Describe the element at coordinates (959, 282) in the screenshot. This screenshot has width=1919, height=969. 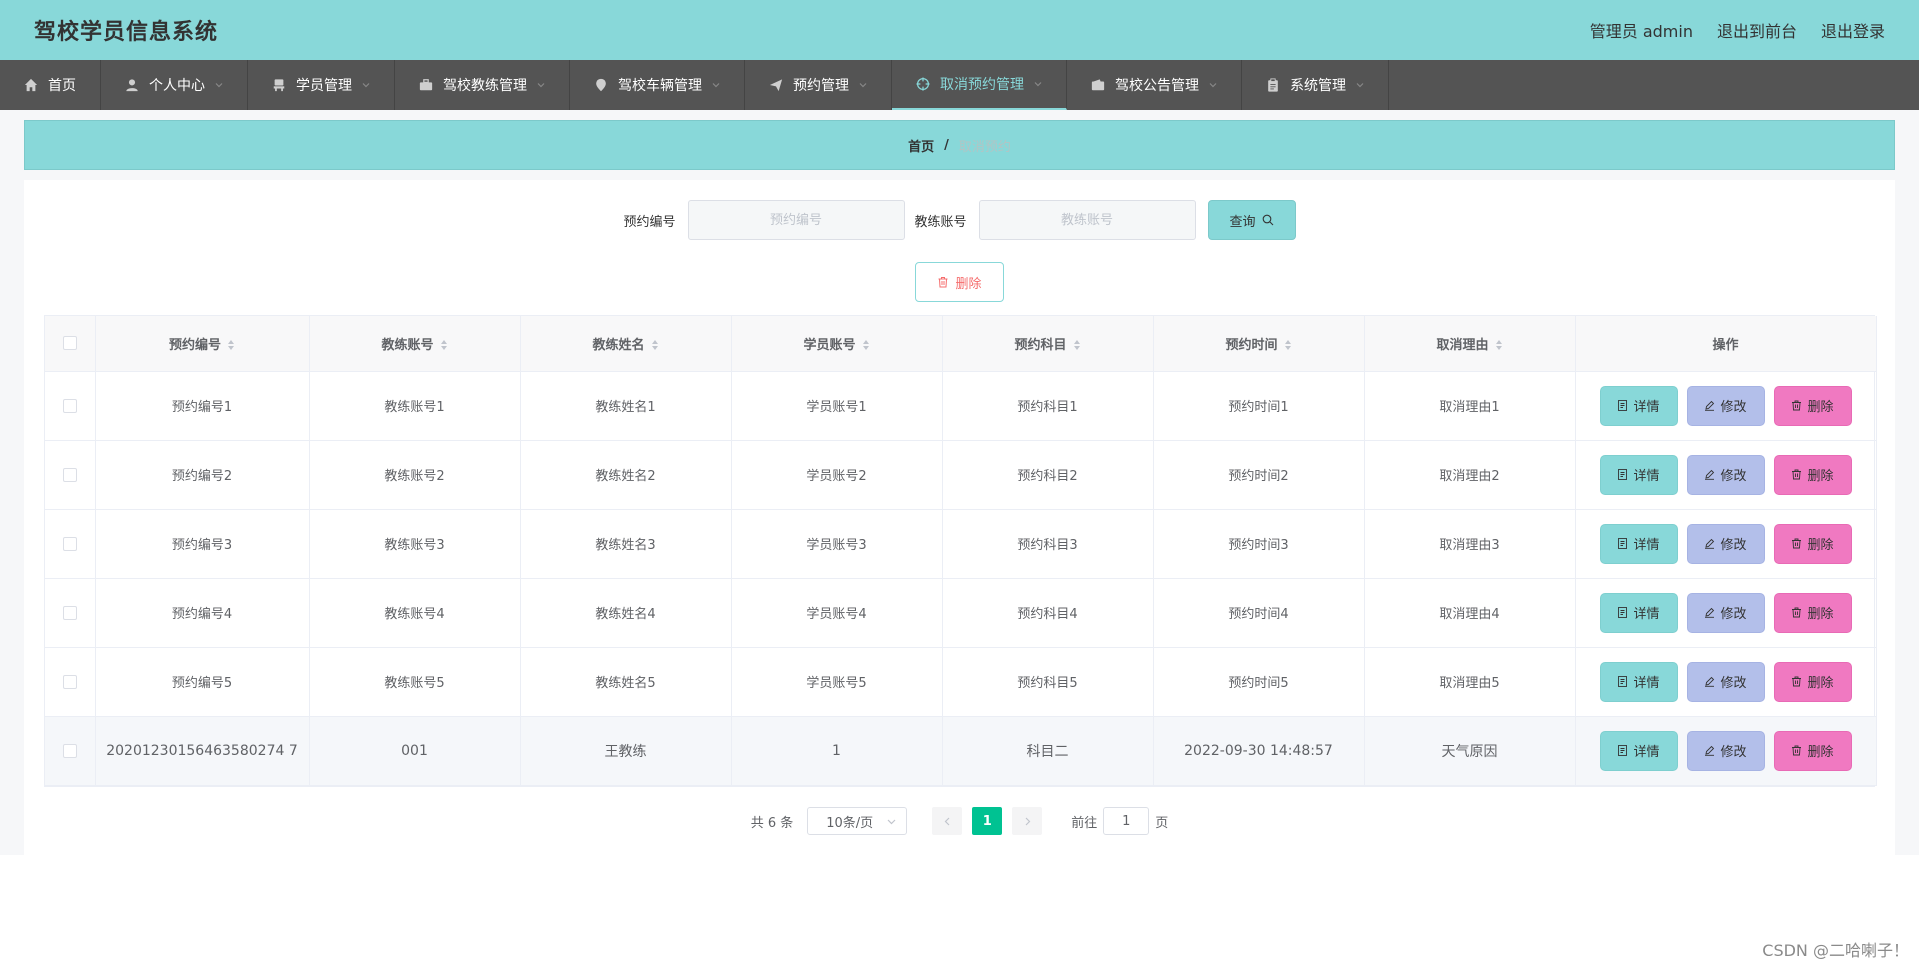
I see `bulk-delete-button: 删除` at that location.